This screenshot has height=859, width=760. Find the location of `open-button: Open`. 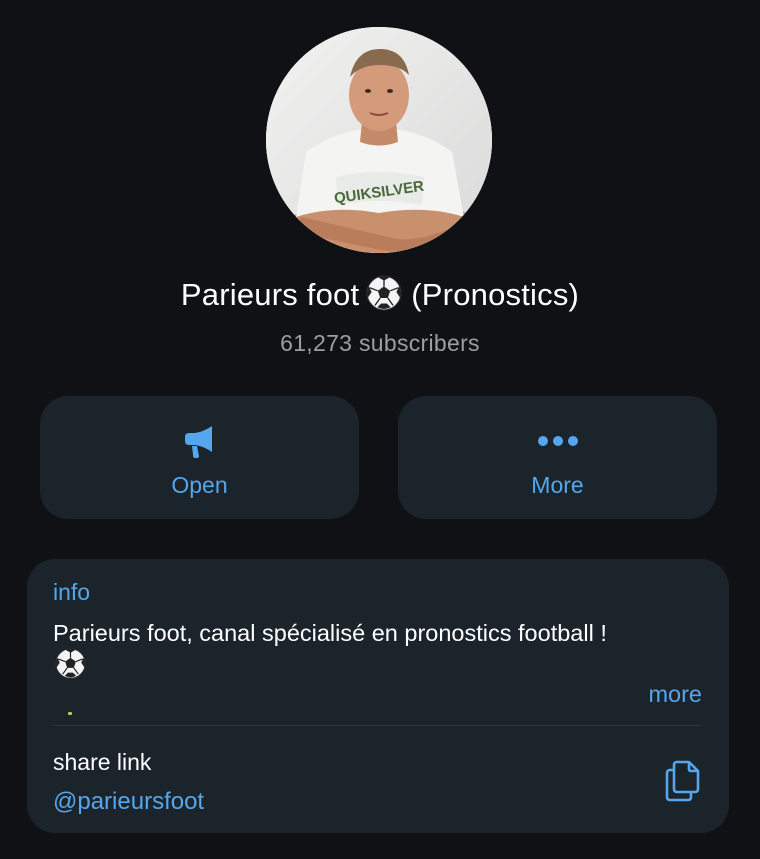

open-button: Open is located at coordinates (199, 457).